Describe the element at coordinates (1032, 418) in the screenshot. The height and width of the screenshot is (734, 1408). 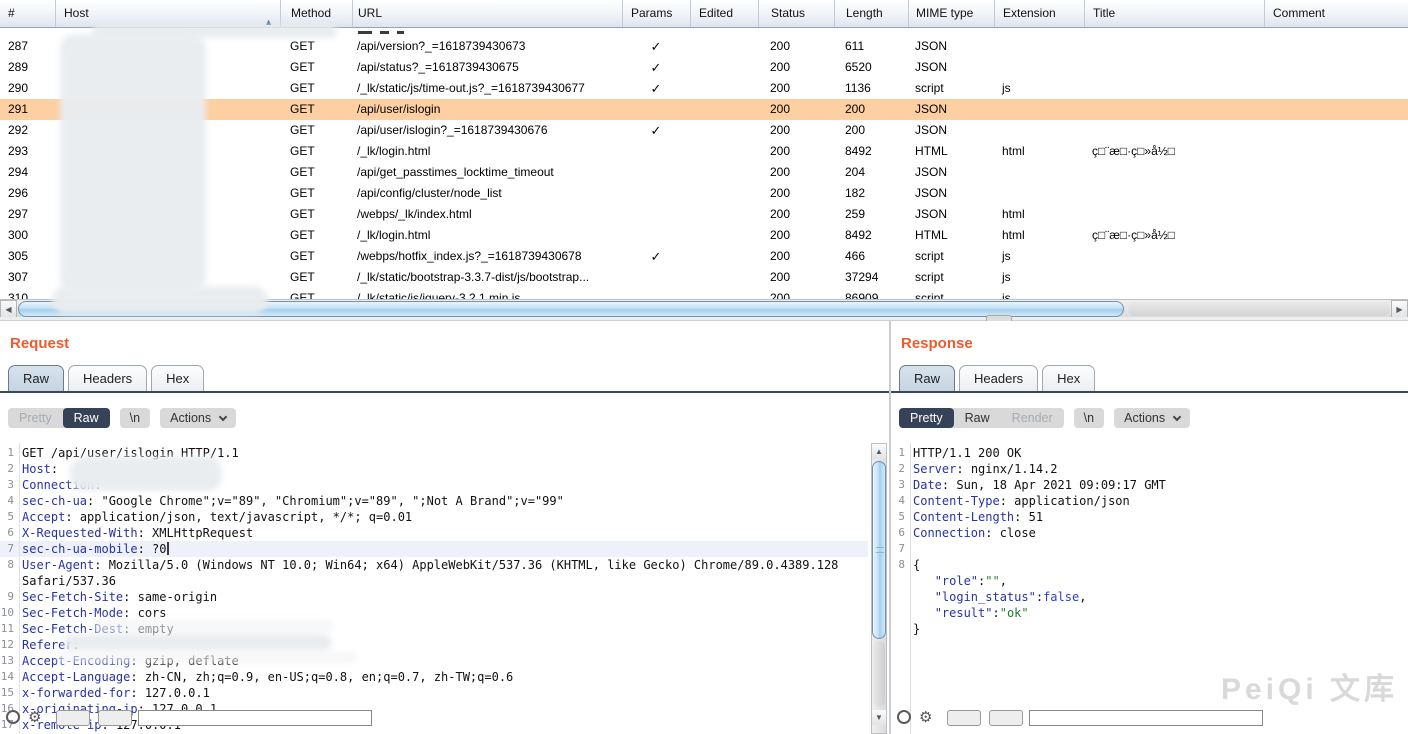
I see `render-button: Render` at that location.